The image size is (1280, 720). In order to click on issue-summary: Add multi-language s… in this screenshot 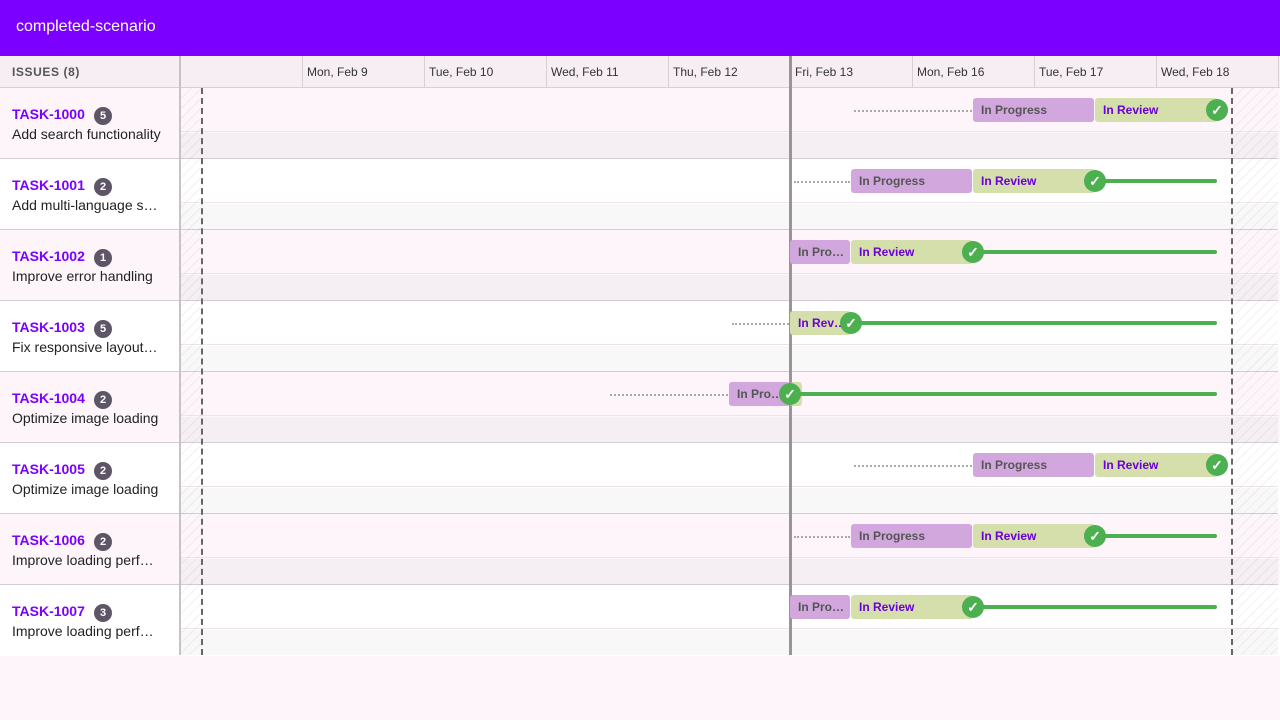, I will do `click(85, 205)`.